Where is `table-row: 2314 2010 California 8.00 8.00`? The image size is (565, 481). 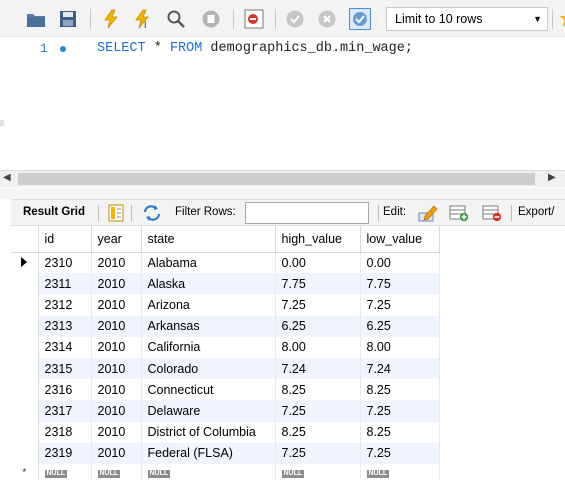
table-row: 2314 2010 California 8.00 8.00 is located at coordinates (225, 347).